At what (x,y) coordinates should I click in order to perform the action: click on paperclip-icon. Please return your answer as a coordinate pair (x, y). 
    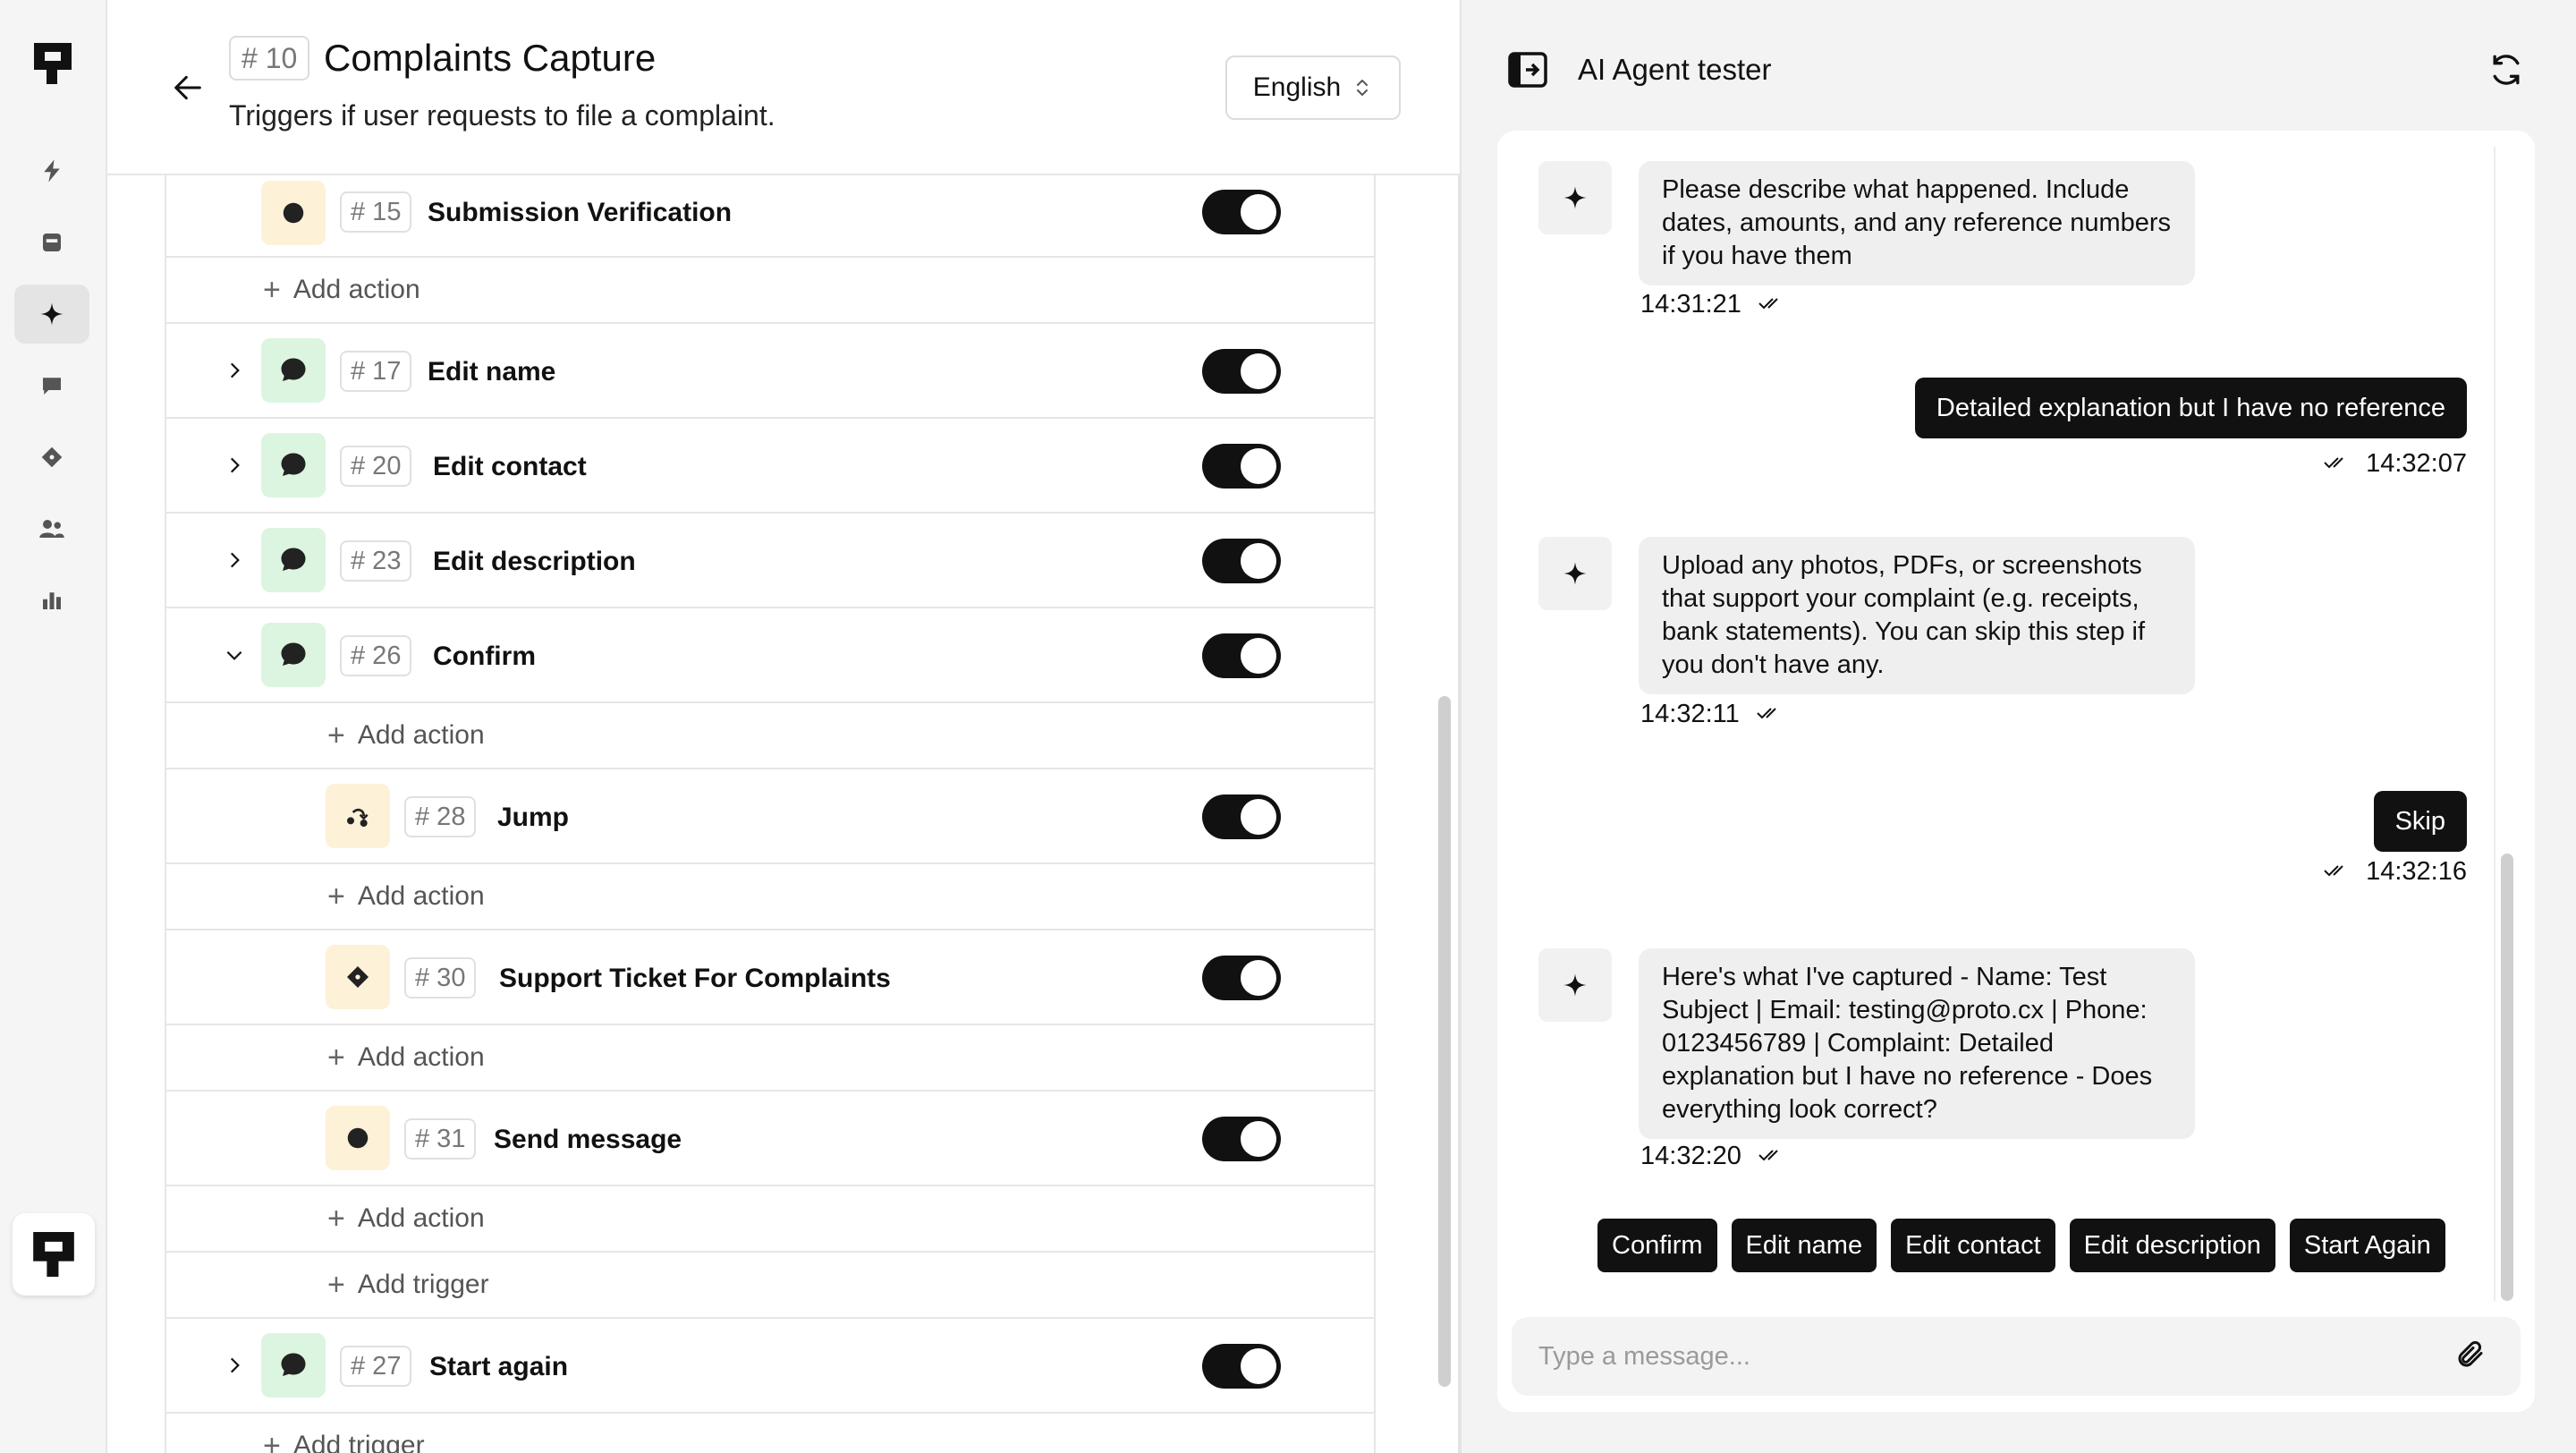
    Looking at the image, I should click on (2472, 1356).